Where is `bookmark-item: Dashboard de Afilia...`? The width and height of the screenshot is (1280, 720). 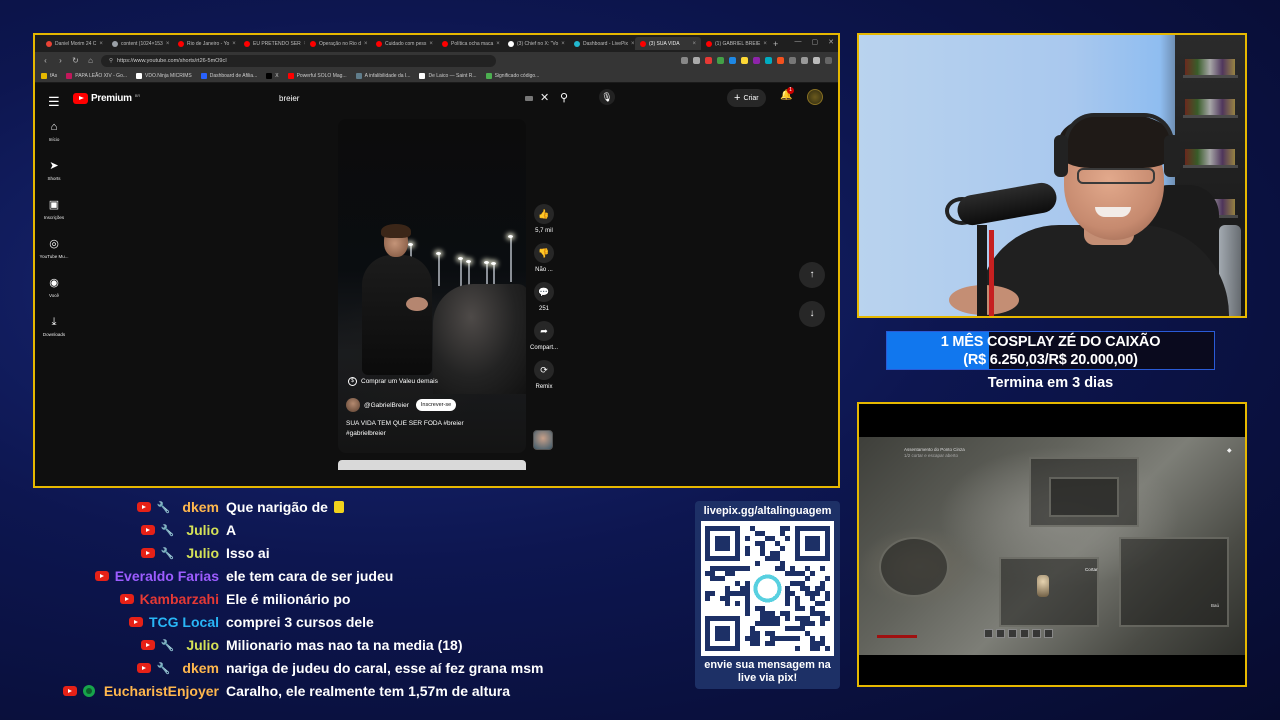
bookmark-item: Dashboard de Afilia... is located at coordinates (228, 75).